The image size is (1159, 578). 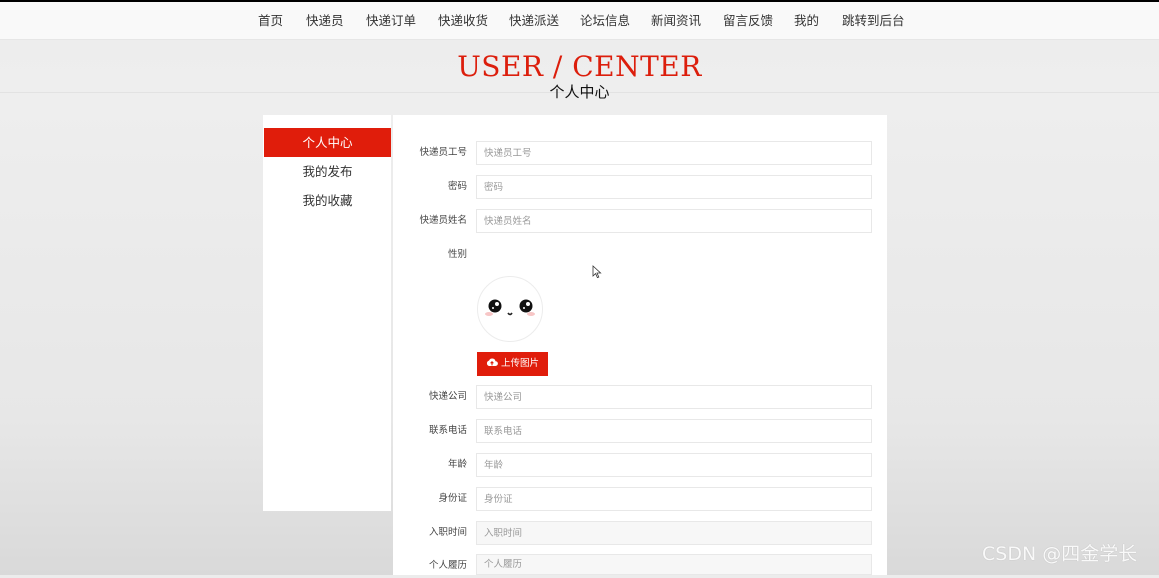 What do you see at coordinates (325, 20) in the screenshot?
I see `nav-item-courier: 快递员` at bounding box center [325, 20].